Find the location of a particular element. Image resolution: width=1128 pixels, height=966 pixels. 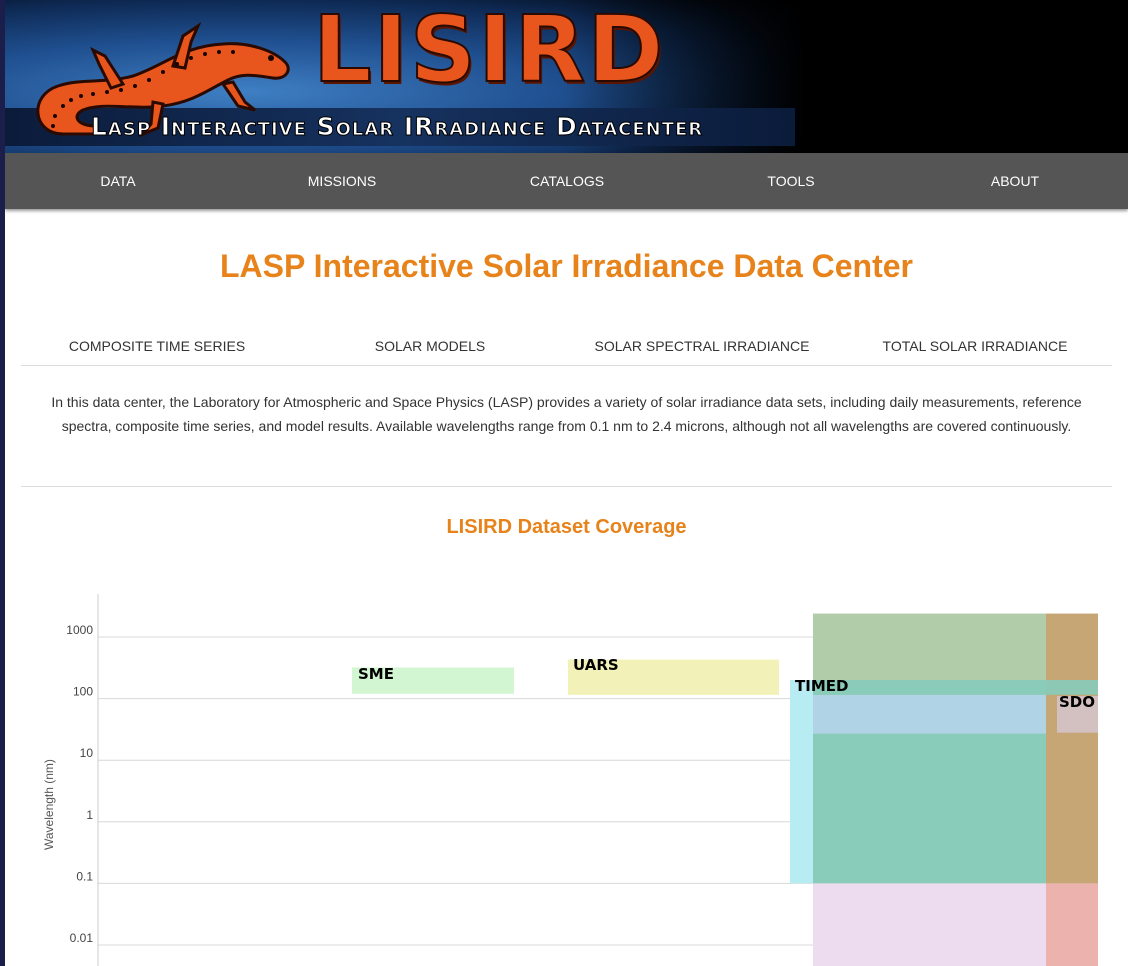

main-nav: DATA MISSIONS CATALOGS TOOLS ABOUT is located at coordinates (566, 181).